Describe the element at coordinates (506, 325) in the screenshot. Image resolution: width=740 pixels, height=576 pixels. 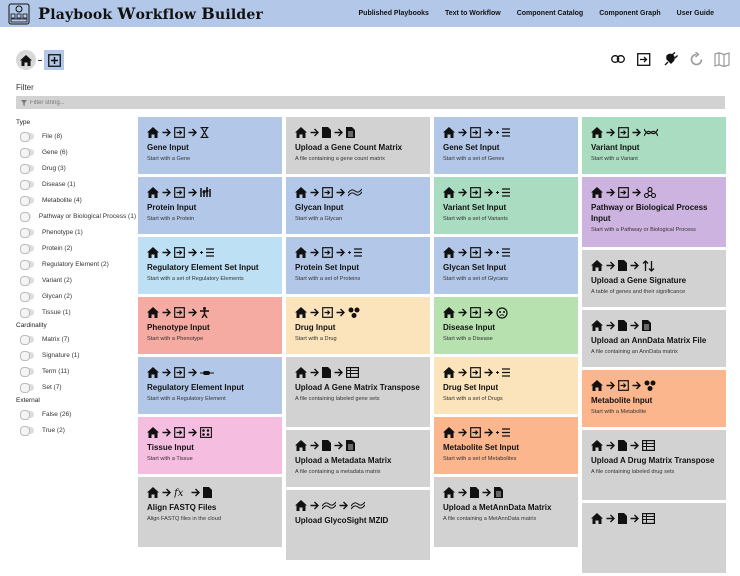
I see `component-card: Disease Input Start with a Disease` at that location.